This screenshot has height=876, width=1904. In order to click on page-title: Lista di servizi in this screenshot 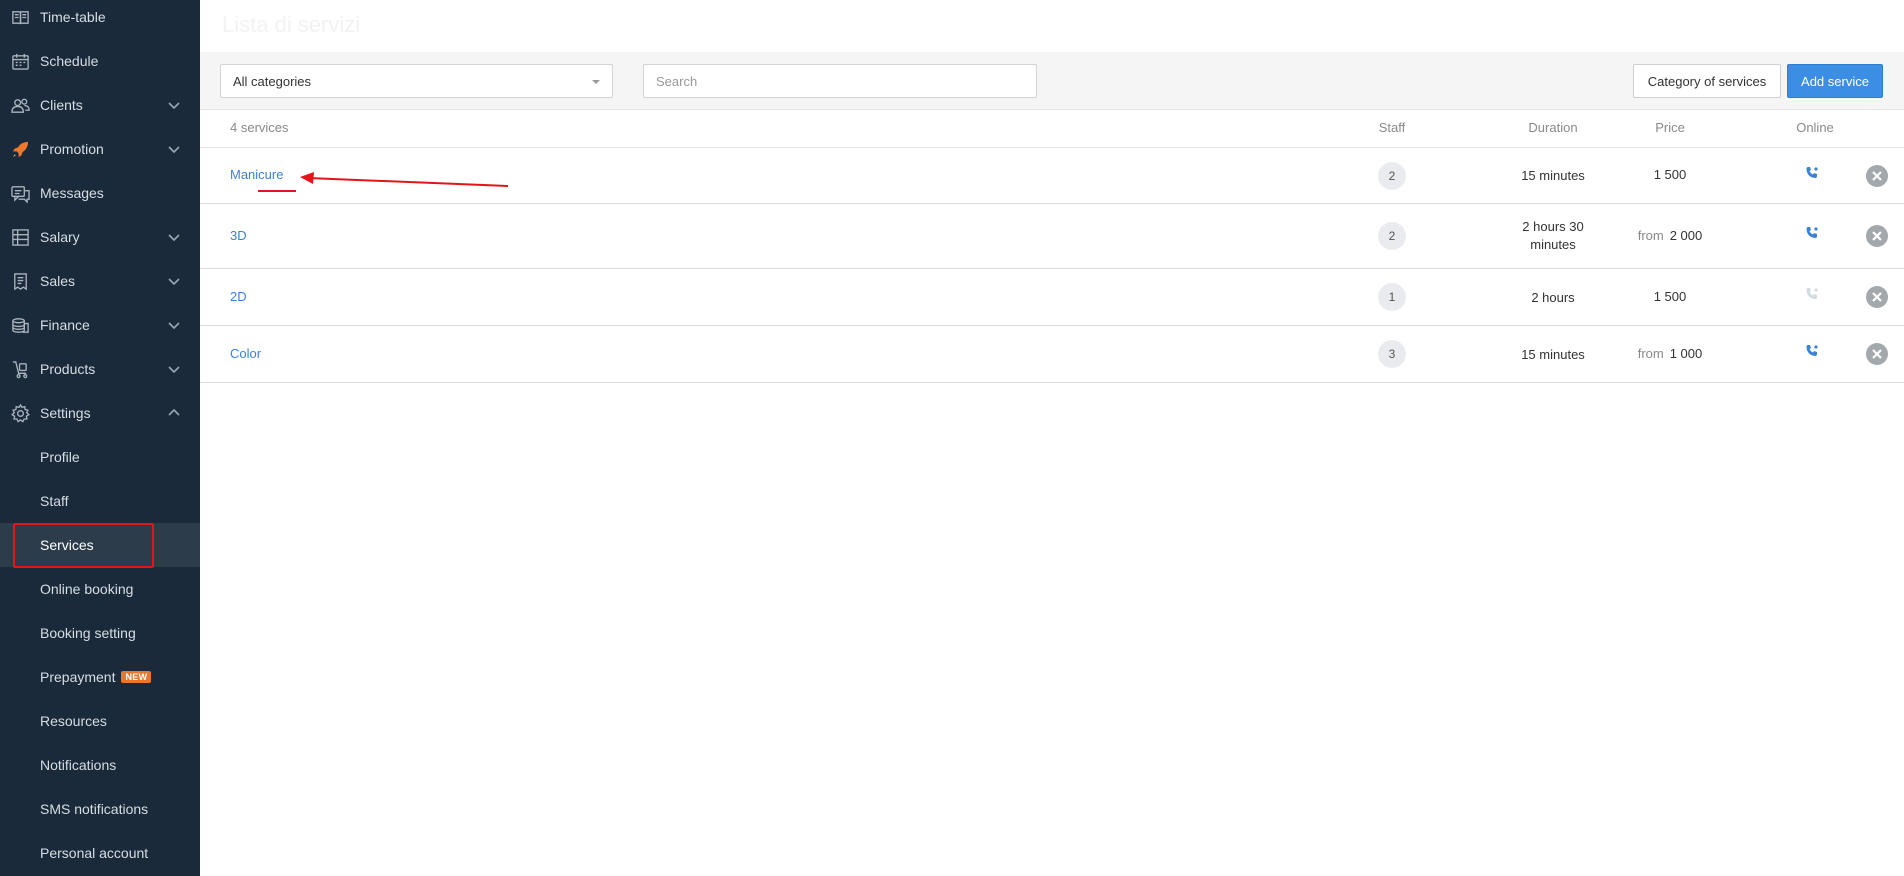, I will do `click(291, 24)`.